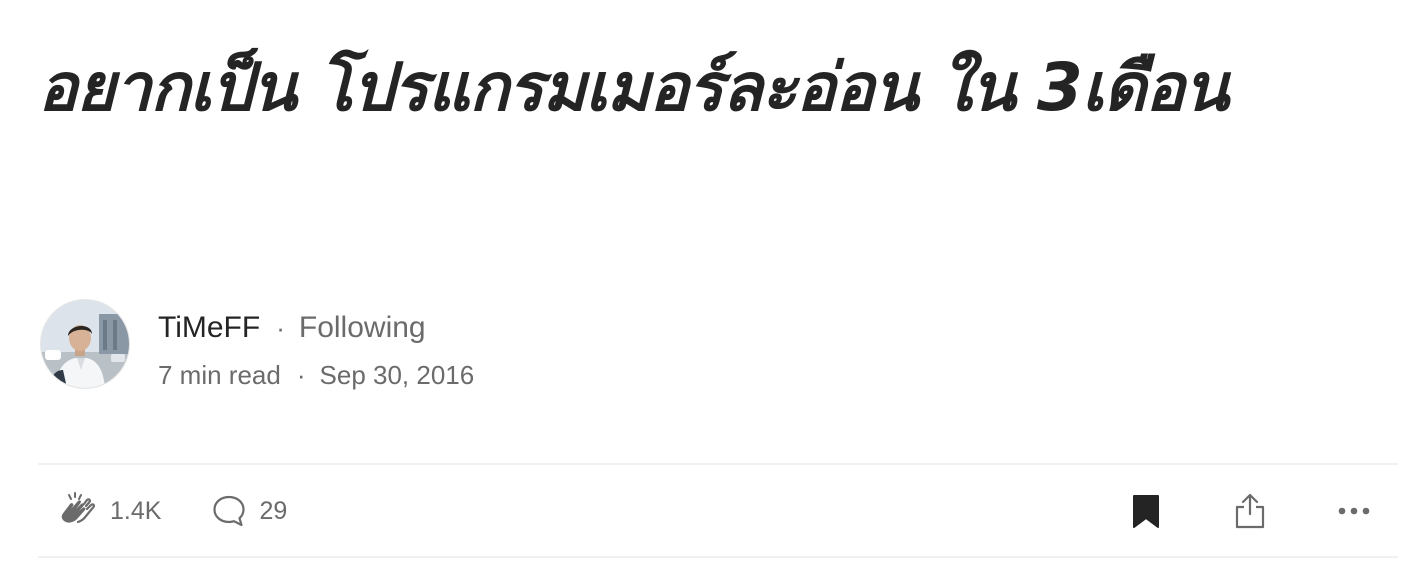 The width and height of the screenshot is (1415, 581). I want to click on comment-button: 29, so click(249, 511).